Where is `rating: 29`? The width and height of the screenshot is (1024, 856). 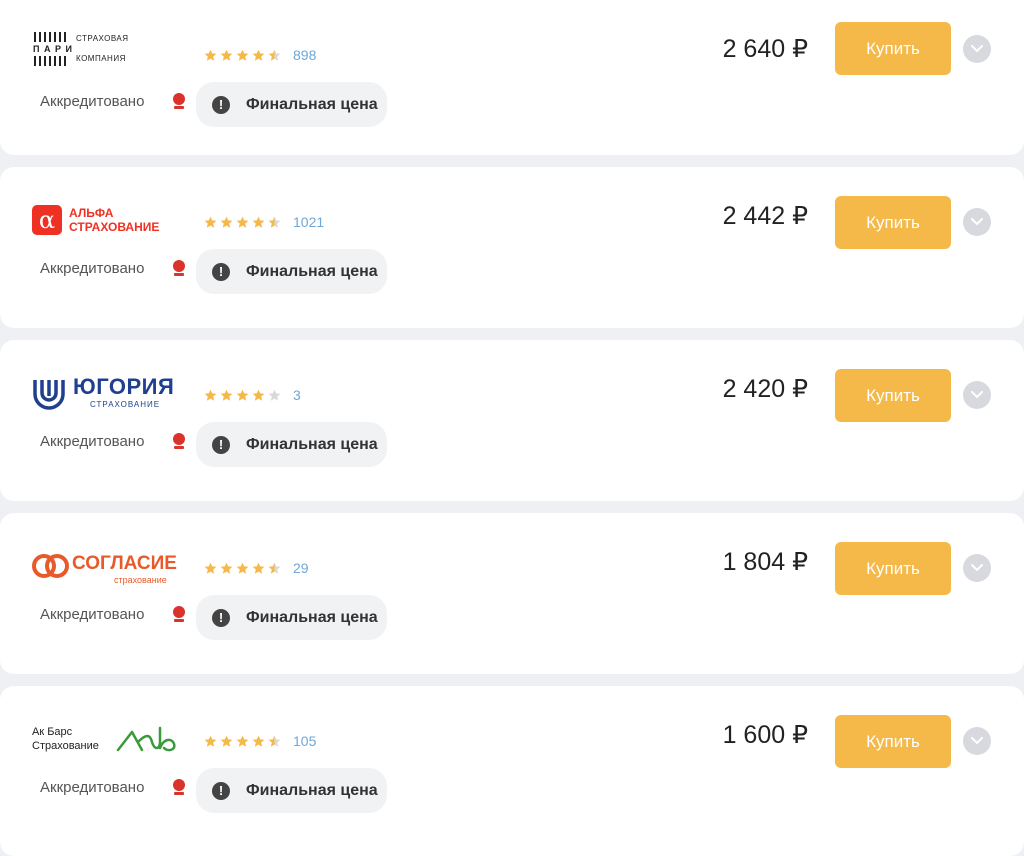
rating: 29 is located at coordinates (256, 568).